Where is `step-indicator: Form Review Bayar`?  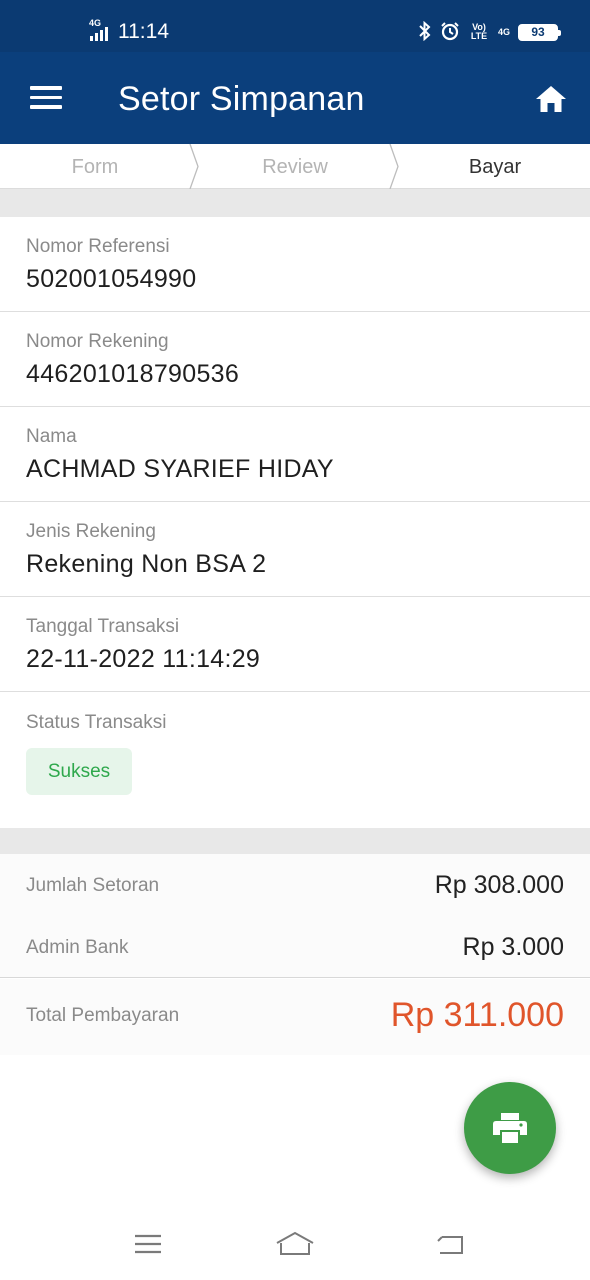
step-indicator: Form Review Bayar is located at coordinates (295, 166).